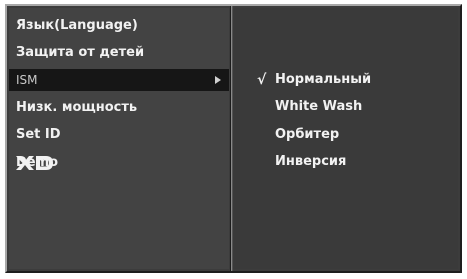 Image resolution: width=467 pixels, height=279 pixels. What do you see at coordinates (262, 80) in the screenshot?
I see `checkmark-icon: √` at bounding box center [262, 80].